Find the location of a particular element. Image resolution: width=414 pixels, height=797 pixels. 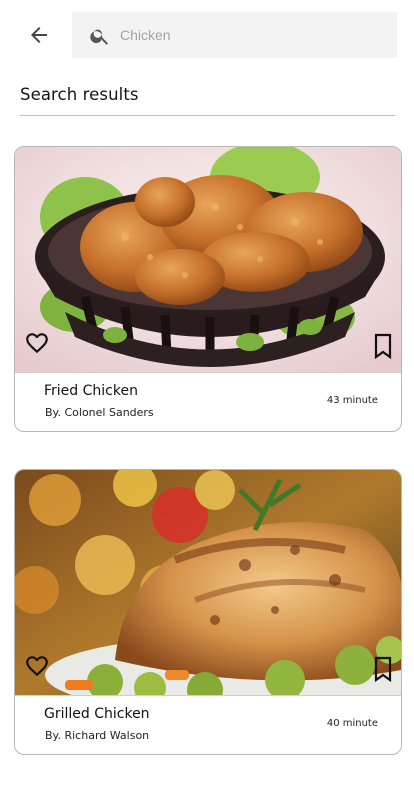

search-icon is located at coordinates (99, 37).